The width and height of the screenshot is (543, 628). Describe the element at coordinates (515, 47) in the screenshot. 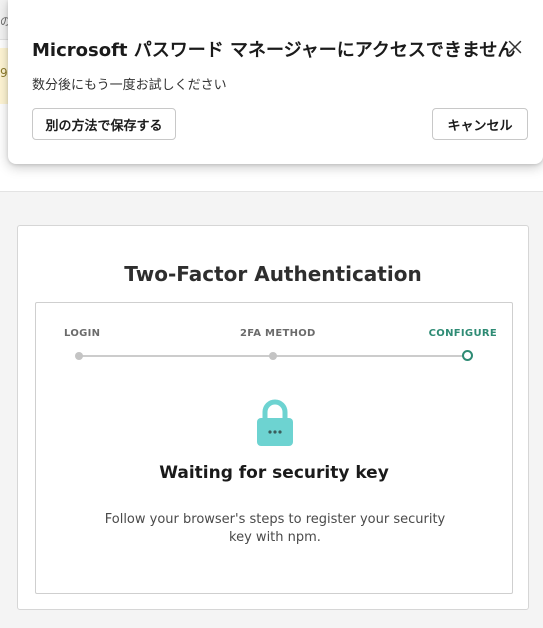

I see `close-icon` at that location.